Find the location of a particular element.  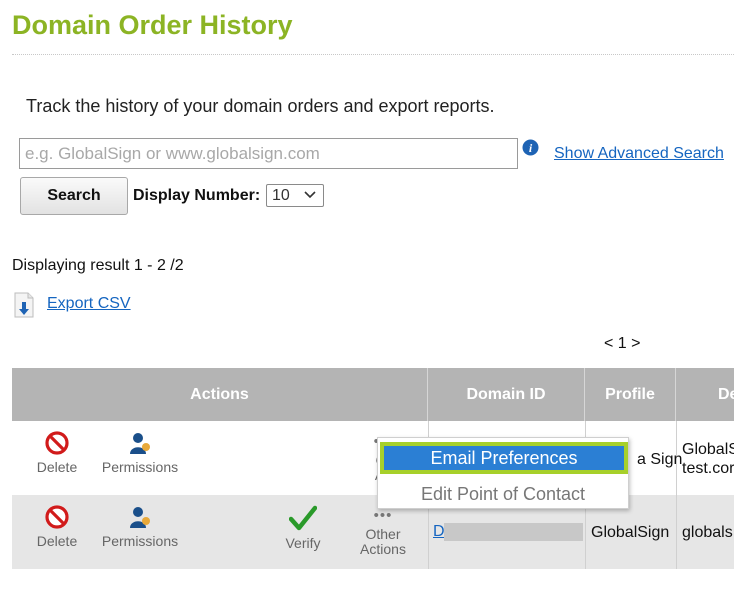

menu-item-edit-point-of-contact: Edit Point of Contact is located at coordinates (503, 494).